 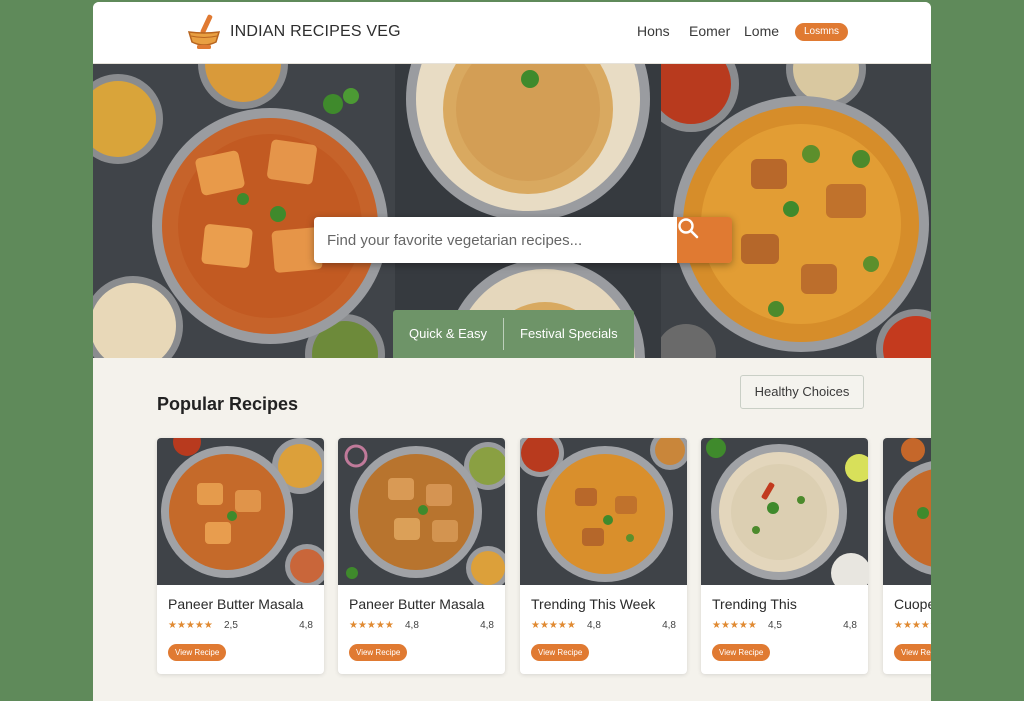 What do you see at coordinates (912, 652) in the screenshot?
I see `view-recipe-button: View Re` at bounding box center [912, 652].